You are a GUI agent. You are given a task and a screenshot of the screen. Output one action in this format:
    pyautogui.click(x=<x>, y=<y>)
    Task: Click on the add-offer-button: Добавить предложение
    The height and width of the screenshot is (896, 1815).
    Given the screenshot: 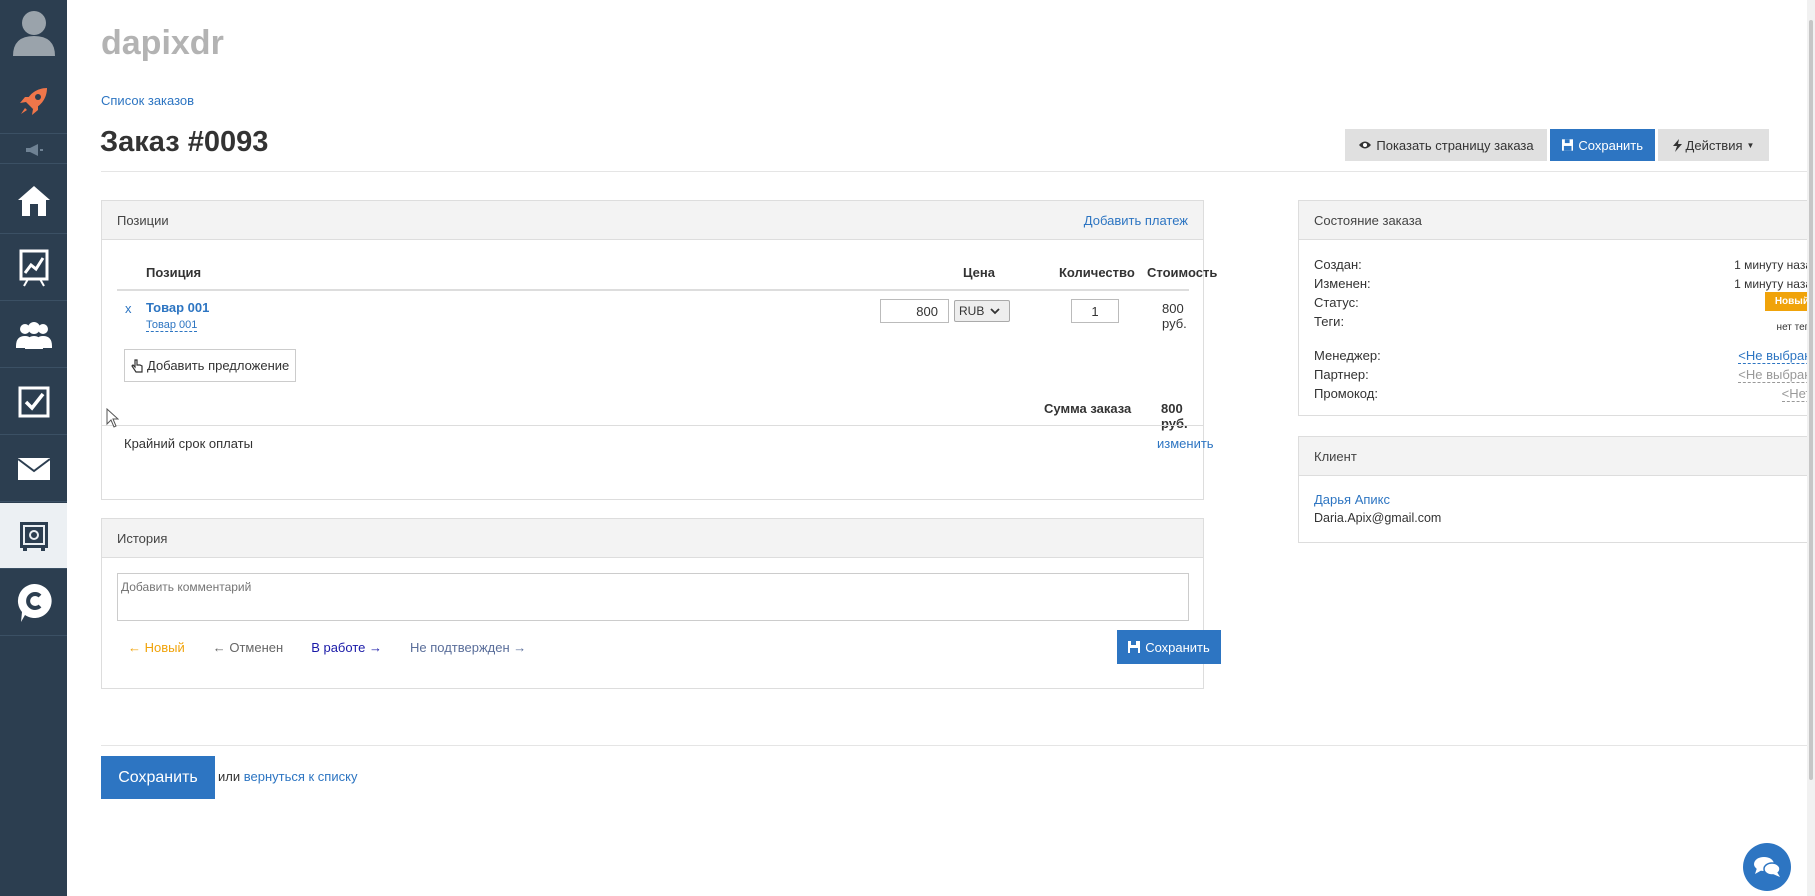 What is the action you would take?
    pyautogui.click(x=210, y=365)
    